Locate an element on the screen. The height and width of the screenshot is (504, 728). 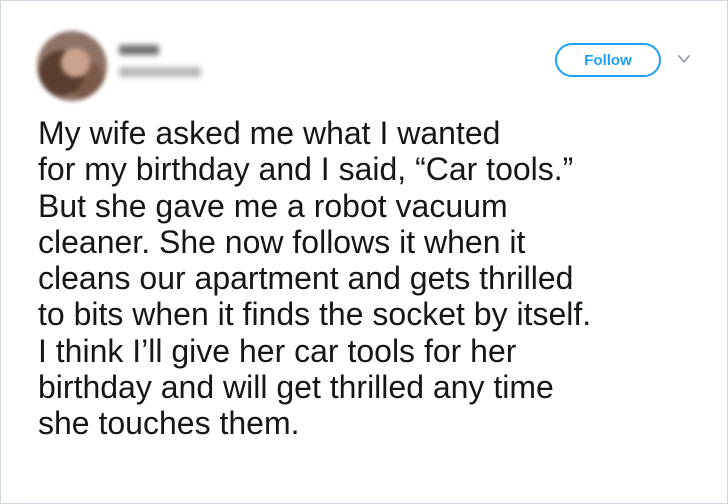
avatar is located at coordinates (72, 66).